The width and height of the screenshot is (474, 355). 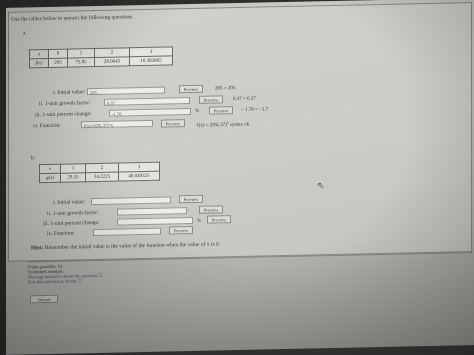 I want to click on part-a-growth-result: 0.37 = 0.37, so click(x=244, y=99).